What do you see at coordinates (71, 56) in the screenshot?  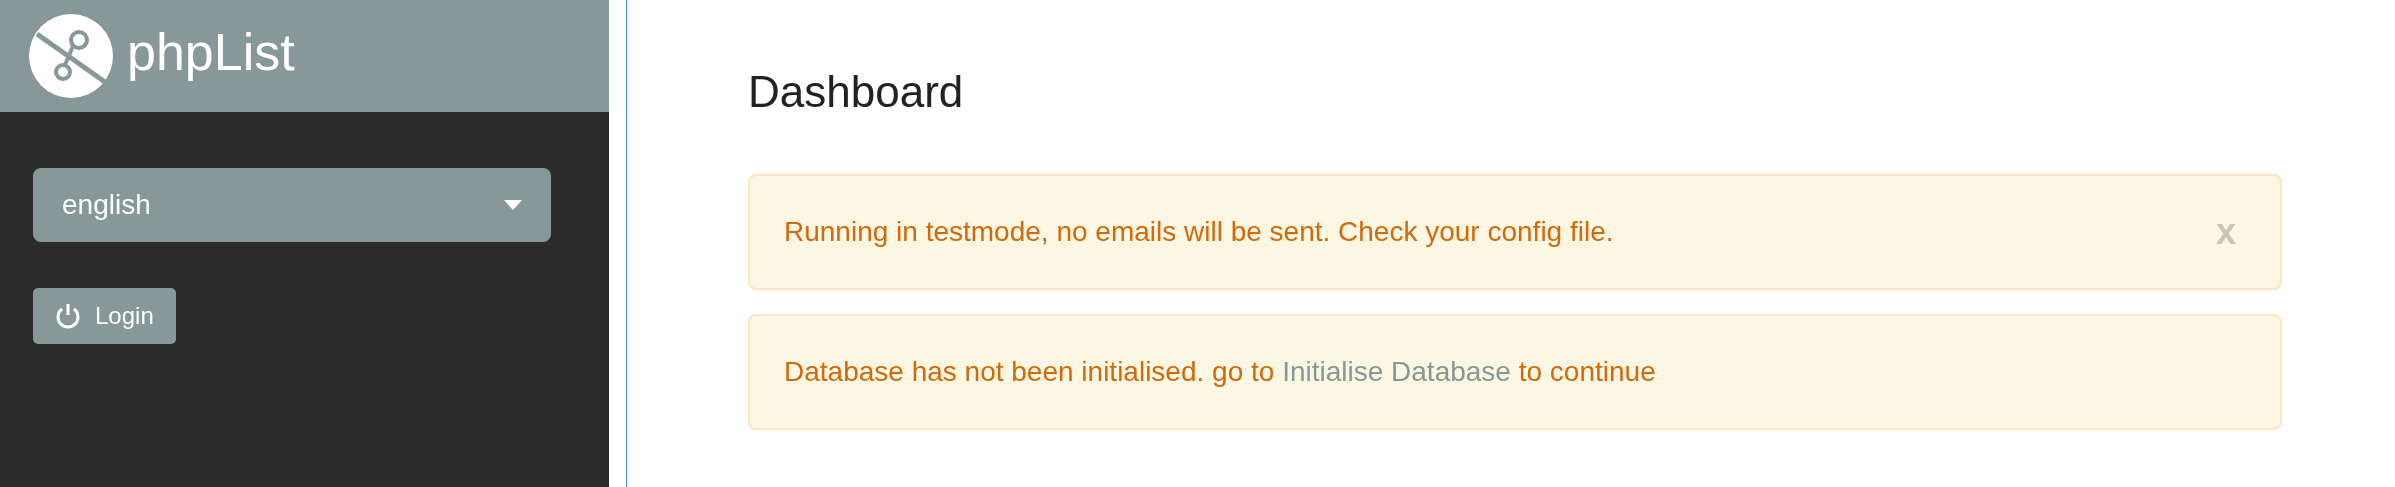 I see `logo-icon` at bounding box center [71, 56].